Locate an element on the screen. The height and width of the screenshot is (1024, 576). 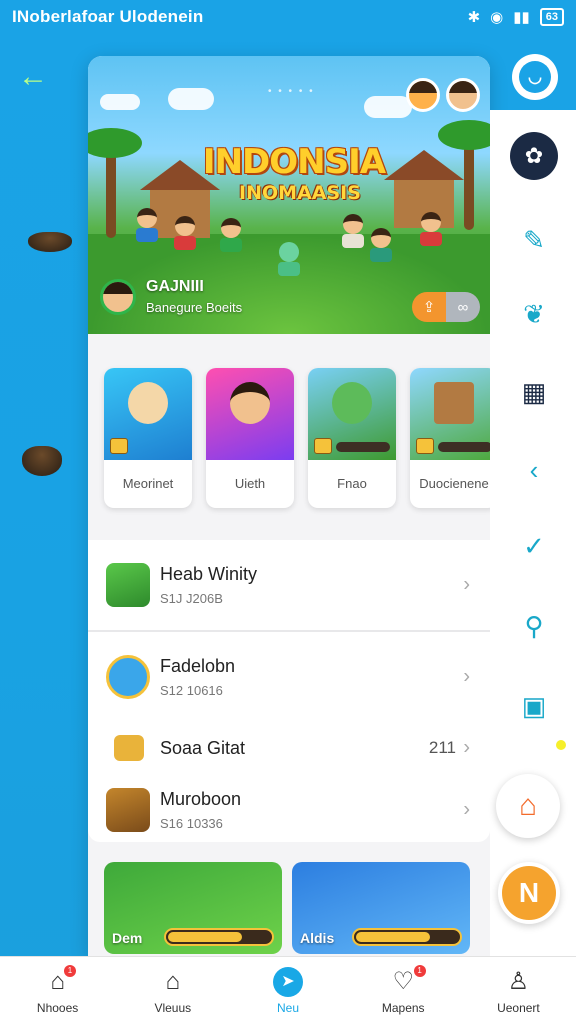
status-icons: ✱ ◉ ▮▮ 63 is located at coordinates (516, 17).